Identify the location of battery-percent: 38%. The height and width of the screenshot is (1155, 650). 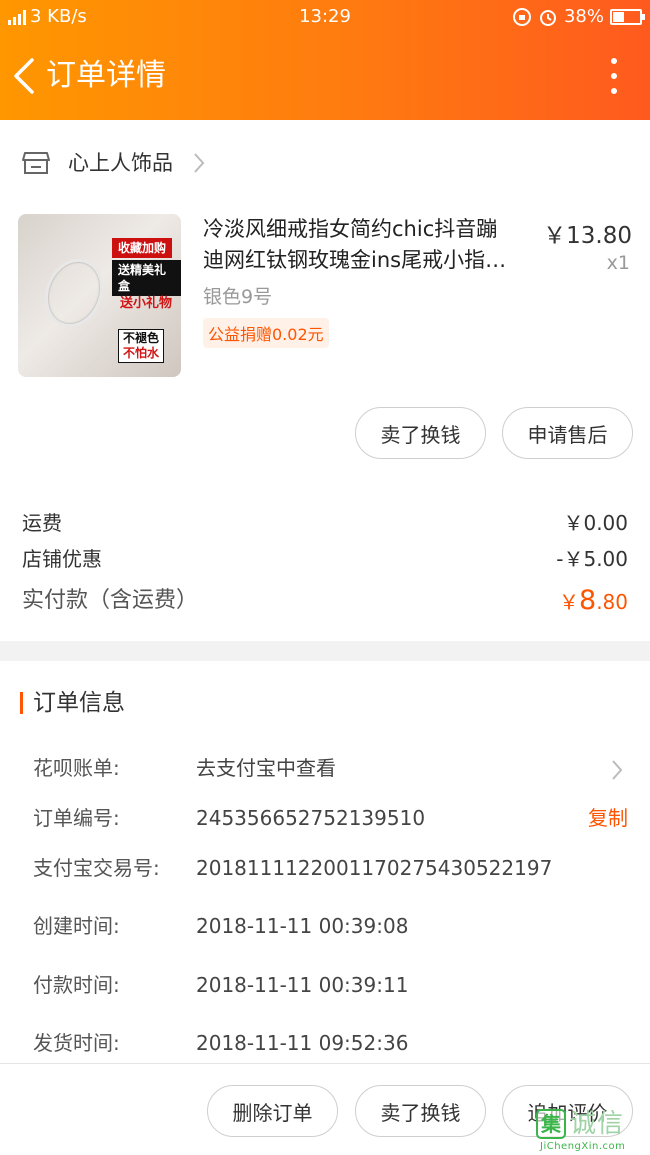
(583, 16).